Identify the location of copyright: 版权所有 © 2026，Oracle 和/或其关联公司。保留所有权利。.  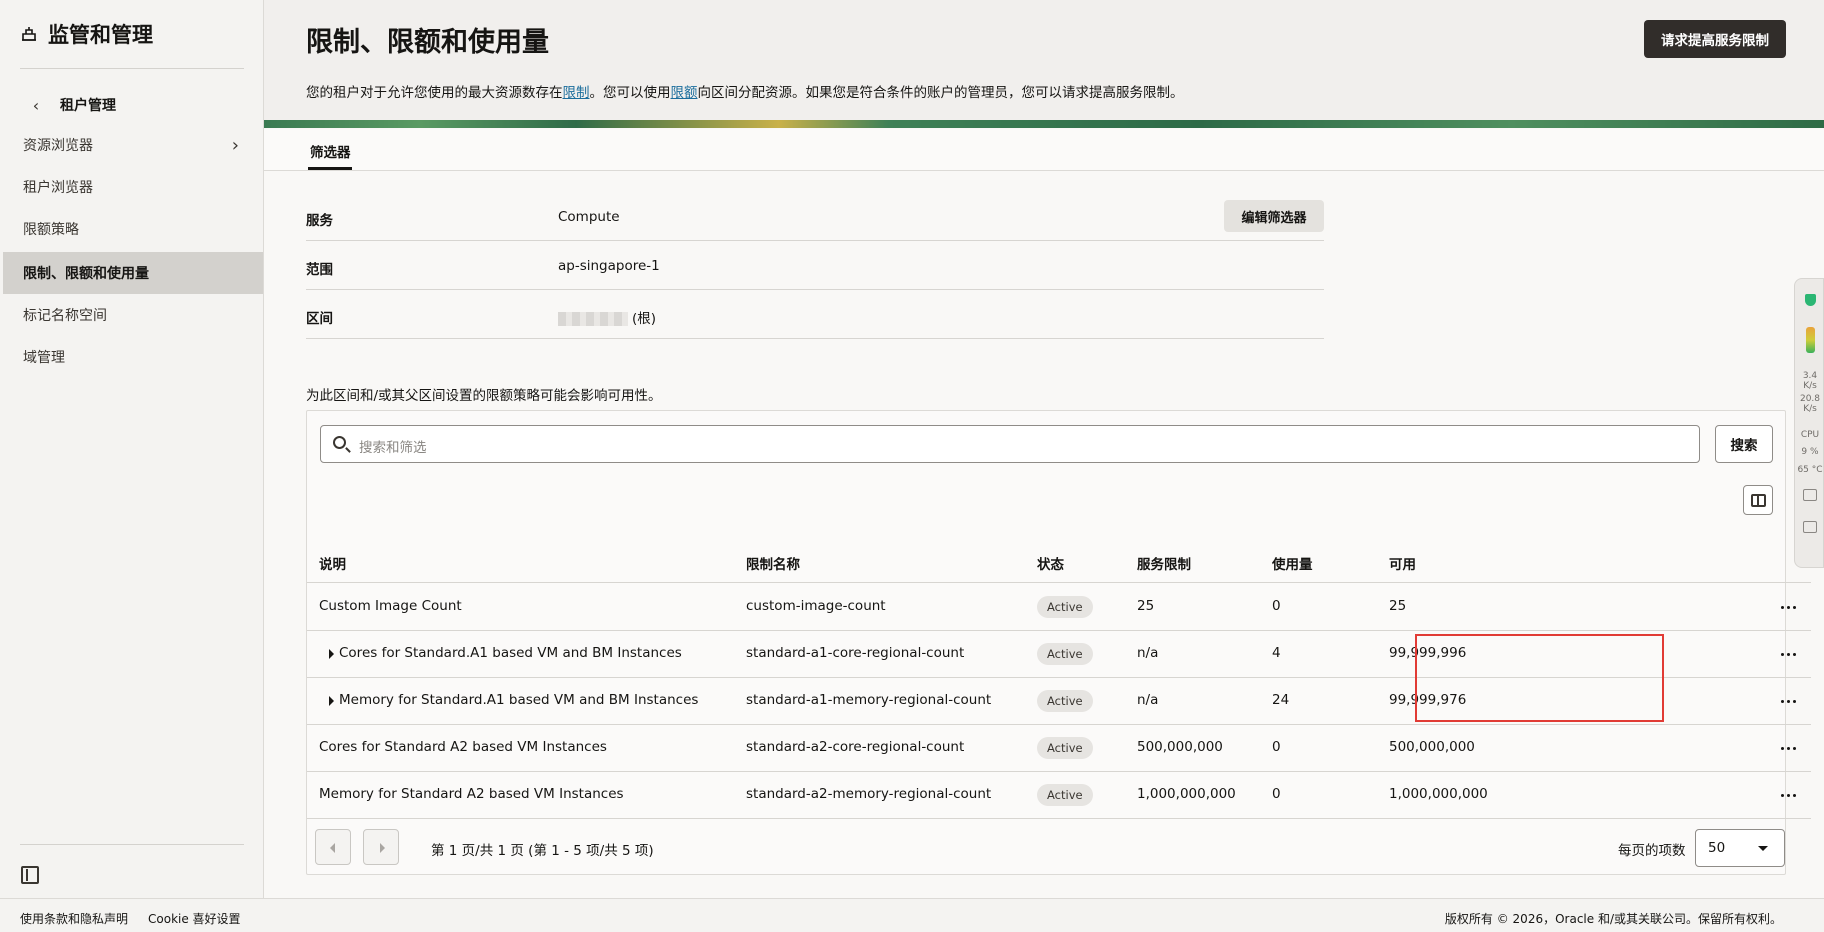
(1613, 919).